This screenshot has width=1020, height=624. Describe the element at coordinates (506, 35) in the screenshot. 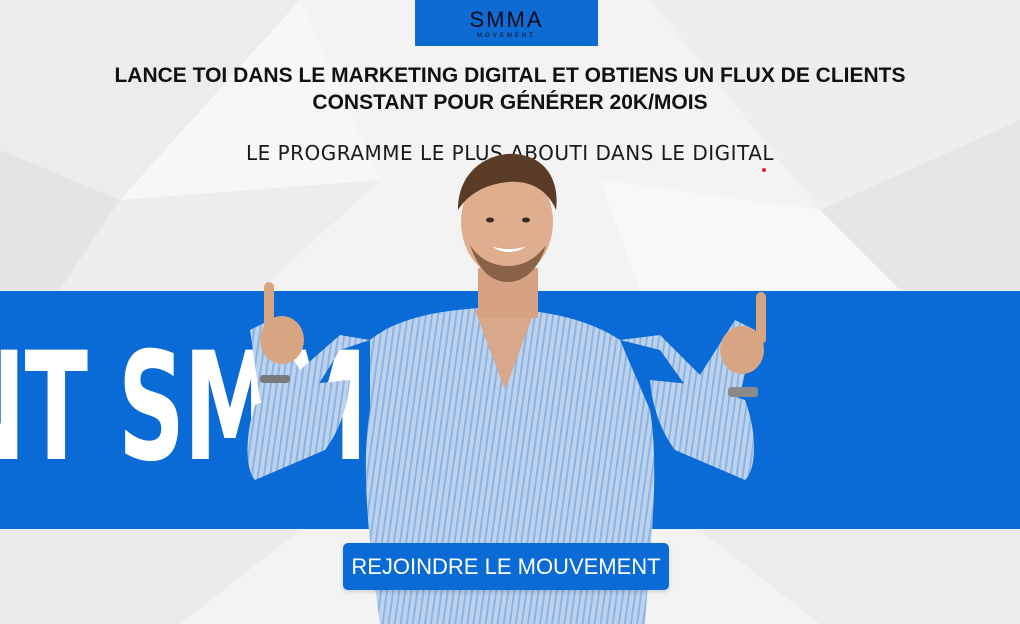

I see `logo-tagline: MOVEMENT` at that location.